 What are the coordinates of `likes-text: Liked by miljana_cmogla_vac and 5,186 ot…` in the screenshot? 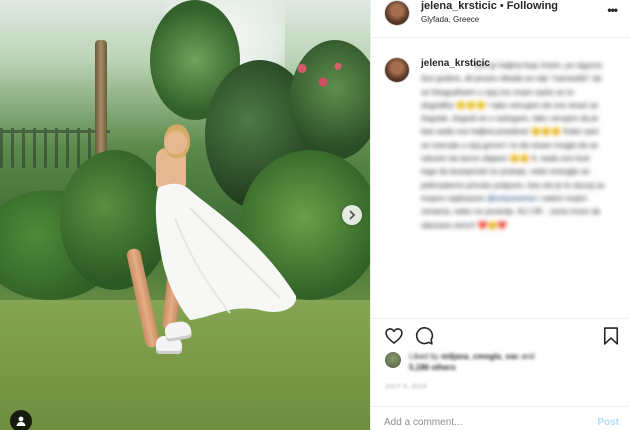 It's located at (509, 362).